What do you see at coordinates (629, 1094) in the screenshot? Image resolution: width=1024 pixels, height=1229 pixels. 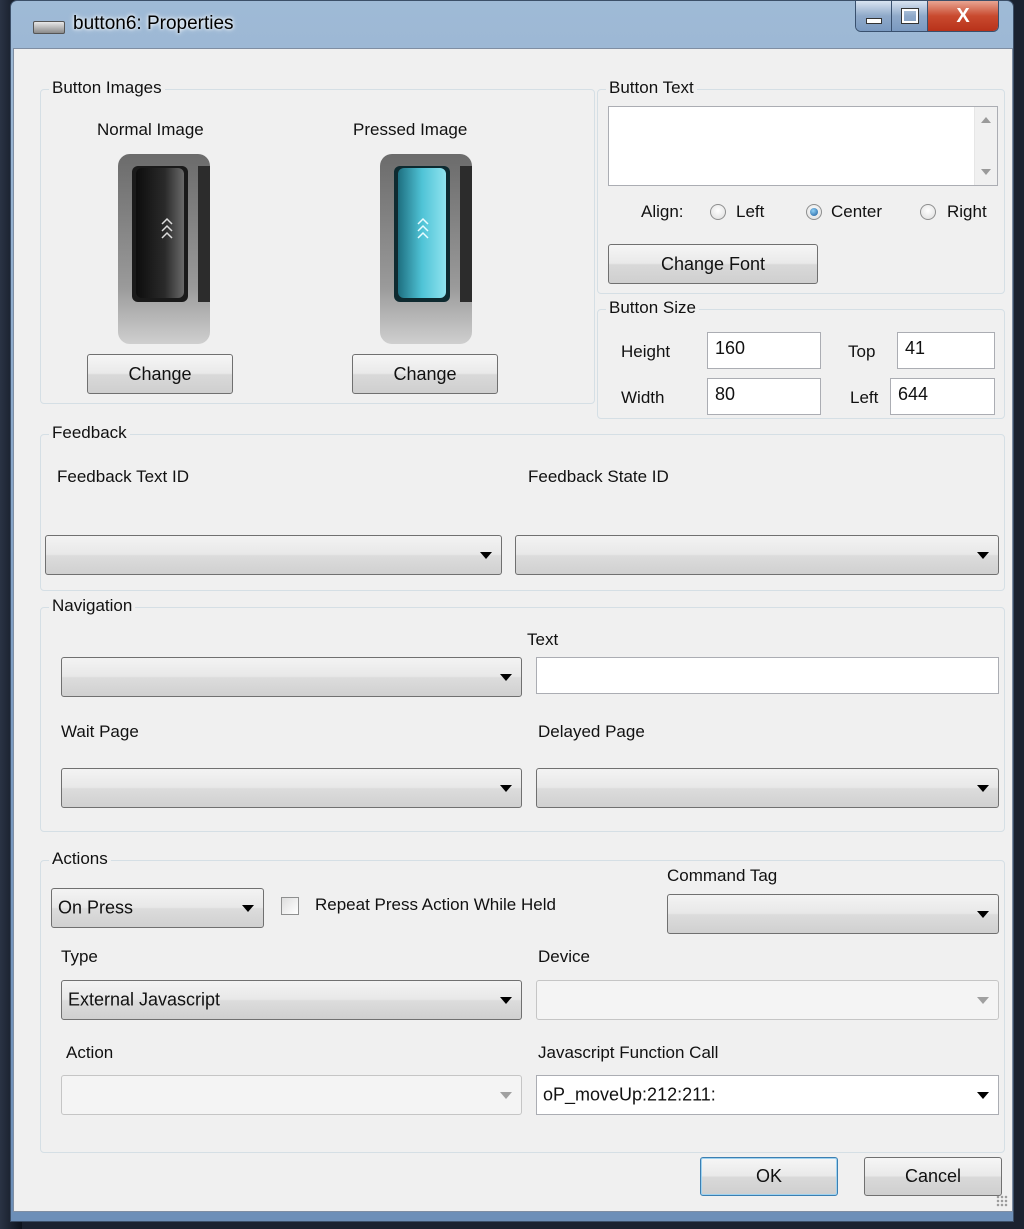 I see `js-function-value: oP_moveUp:212:211:` at bounding box center [629, 1094].